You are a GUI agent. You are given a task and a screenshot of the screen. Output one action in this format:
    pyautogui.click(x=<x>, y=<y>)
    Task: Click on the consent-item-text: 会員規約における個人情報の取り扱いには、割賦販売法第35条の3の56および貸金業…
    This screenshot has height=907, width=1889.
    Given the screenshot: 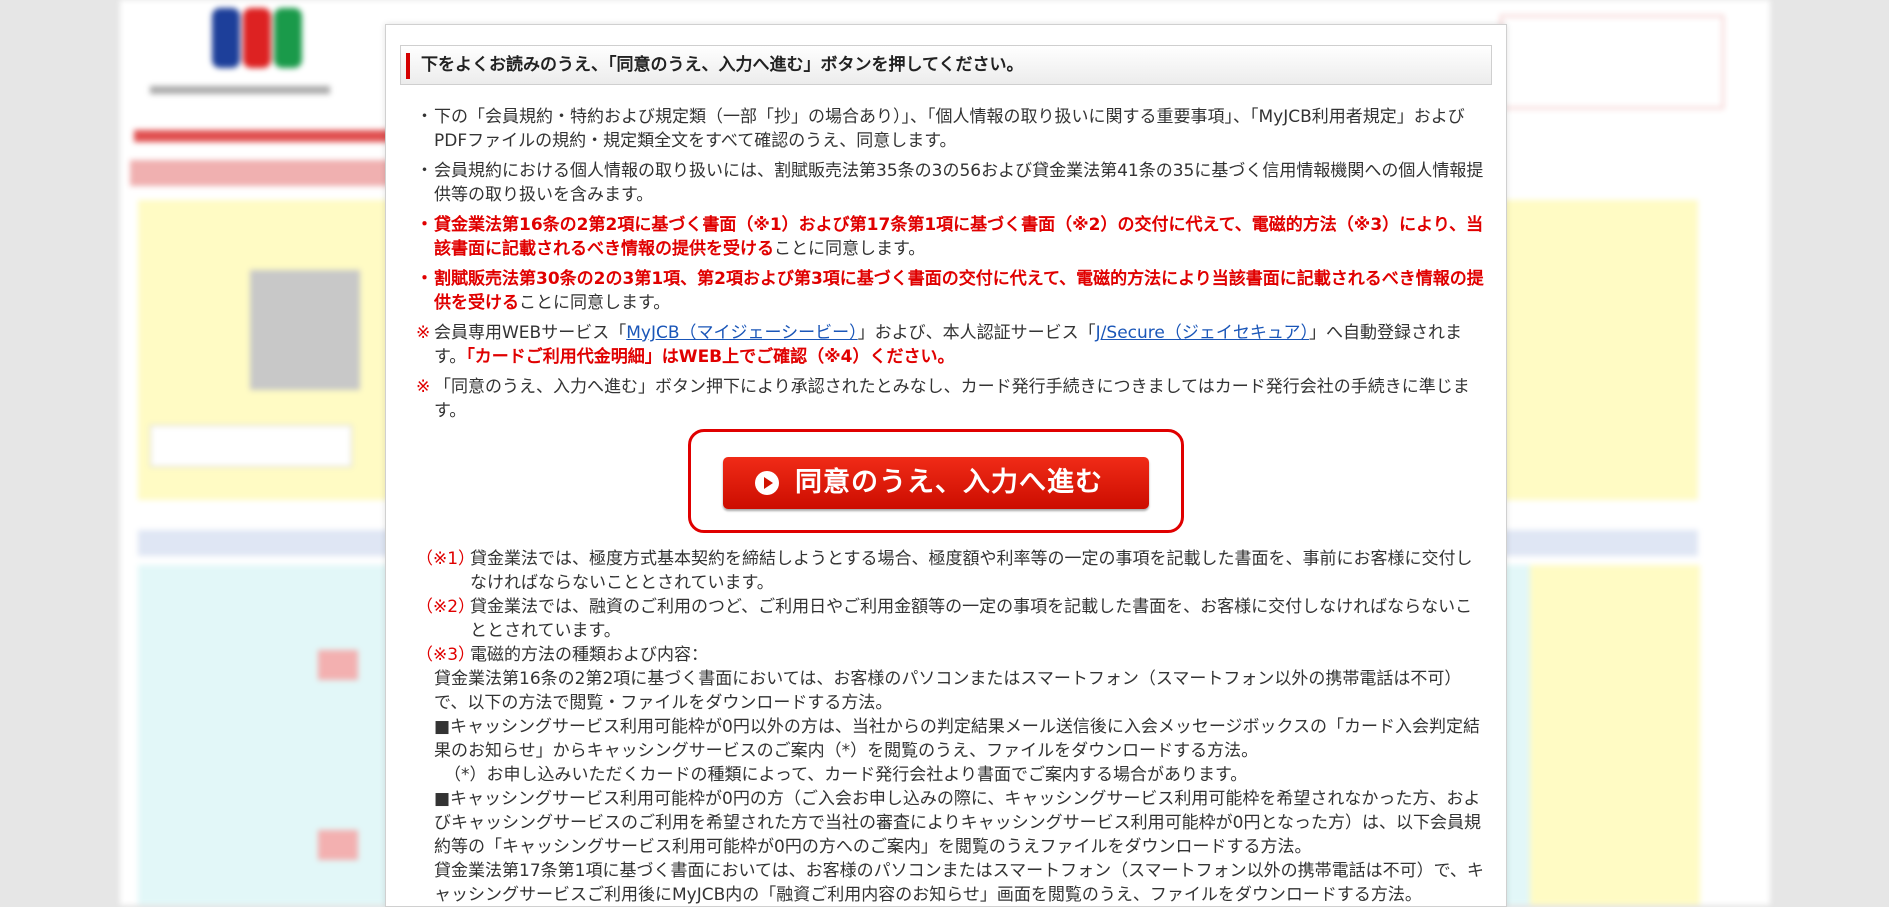 What is the action you would take?
    pyautogui.click(x=959, y=183)
    